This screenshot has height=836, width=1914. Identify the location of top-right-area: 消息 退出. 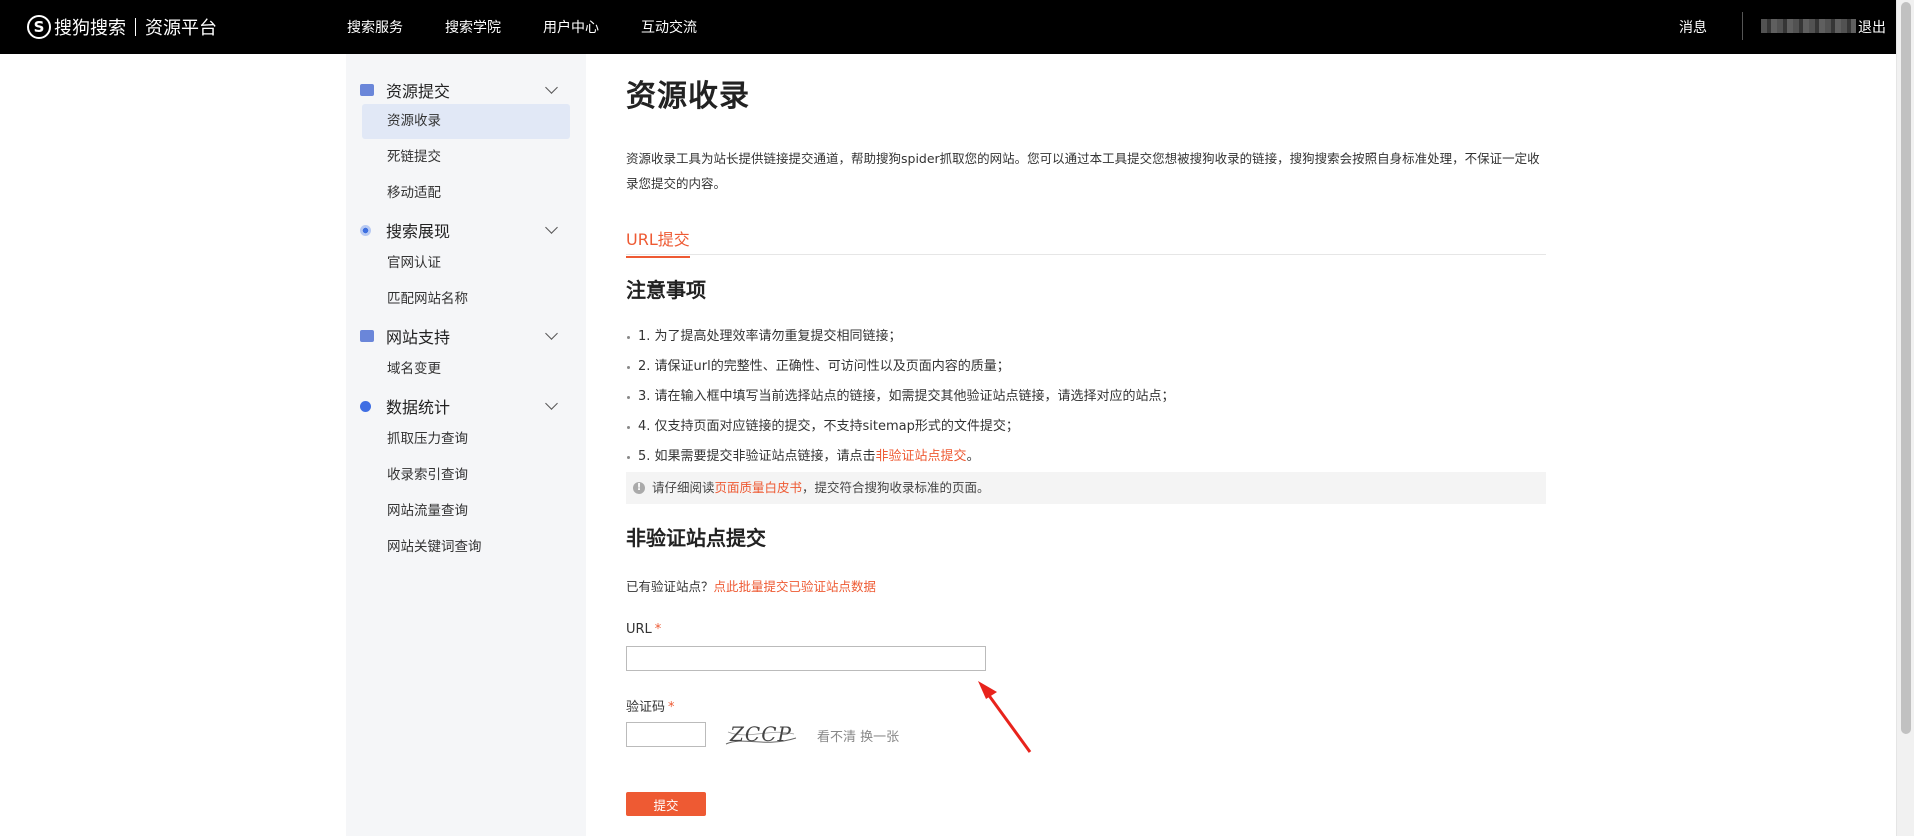
(1766, 27).